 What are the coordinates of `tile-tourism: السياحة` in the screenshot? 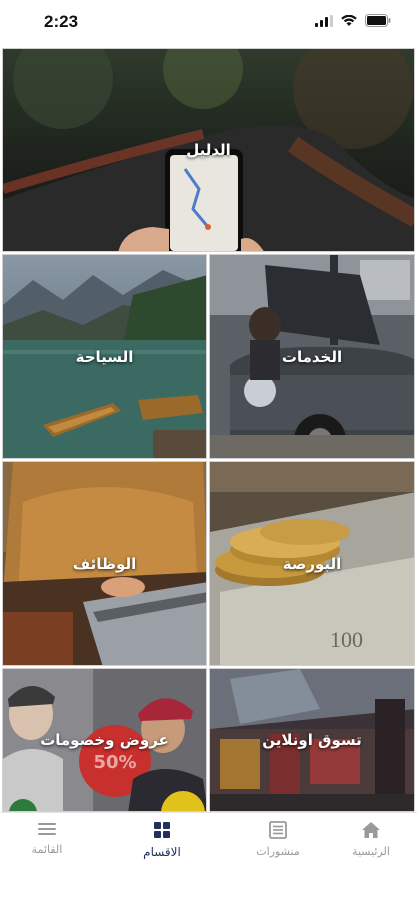 It's located at (104, 356).